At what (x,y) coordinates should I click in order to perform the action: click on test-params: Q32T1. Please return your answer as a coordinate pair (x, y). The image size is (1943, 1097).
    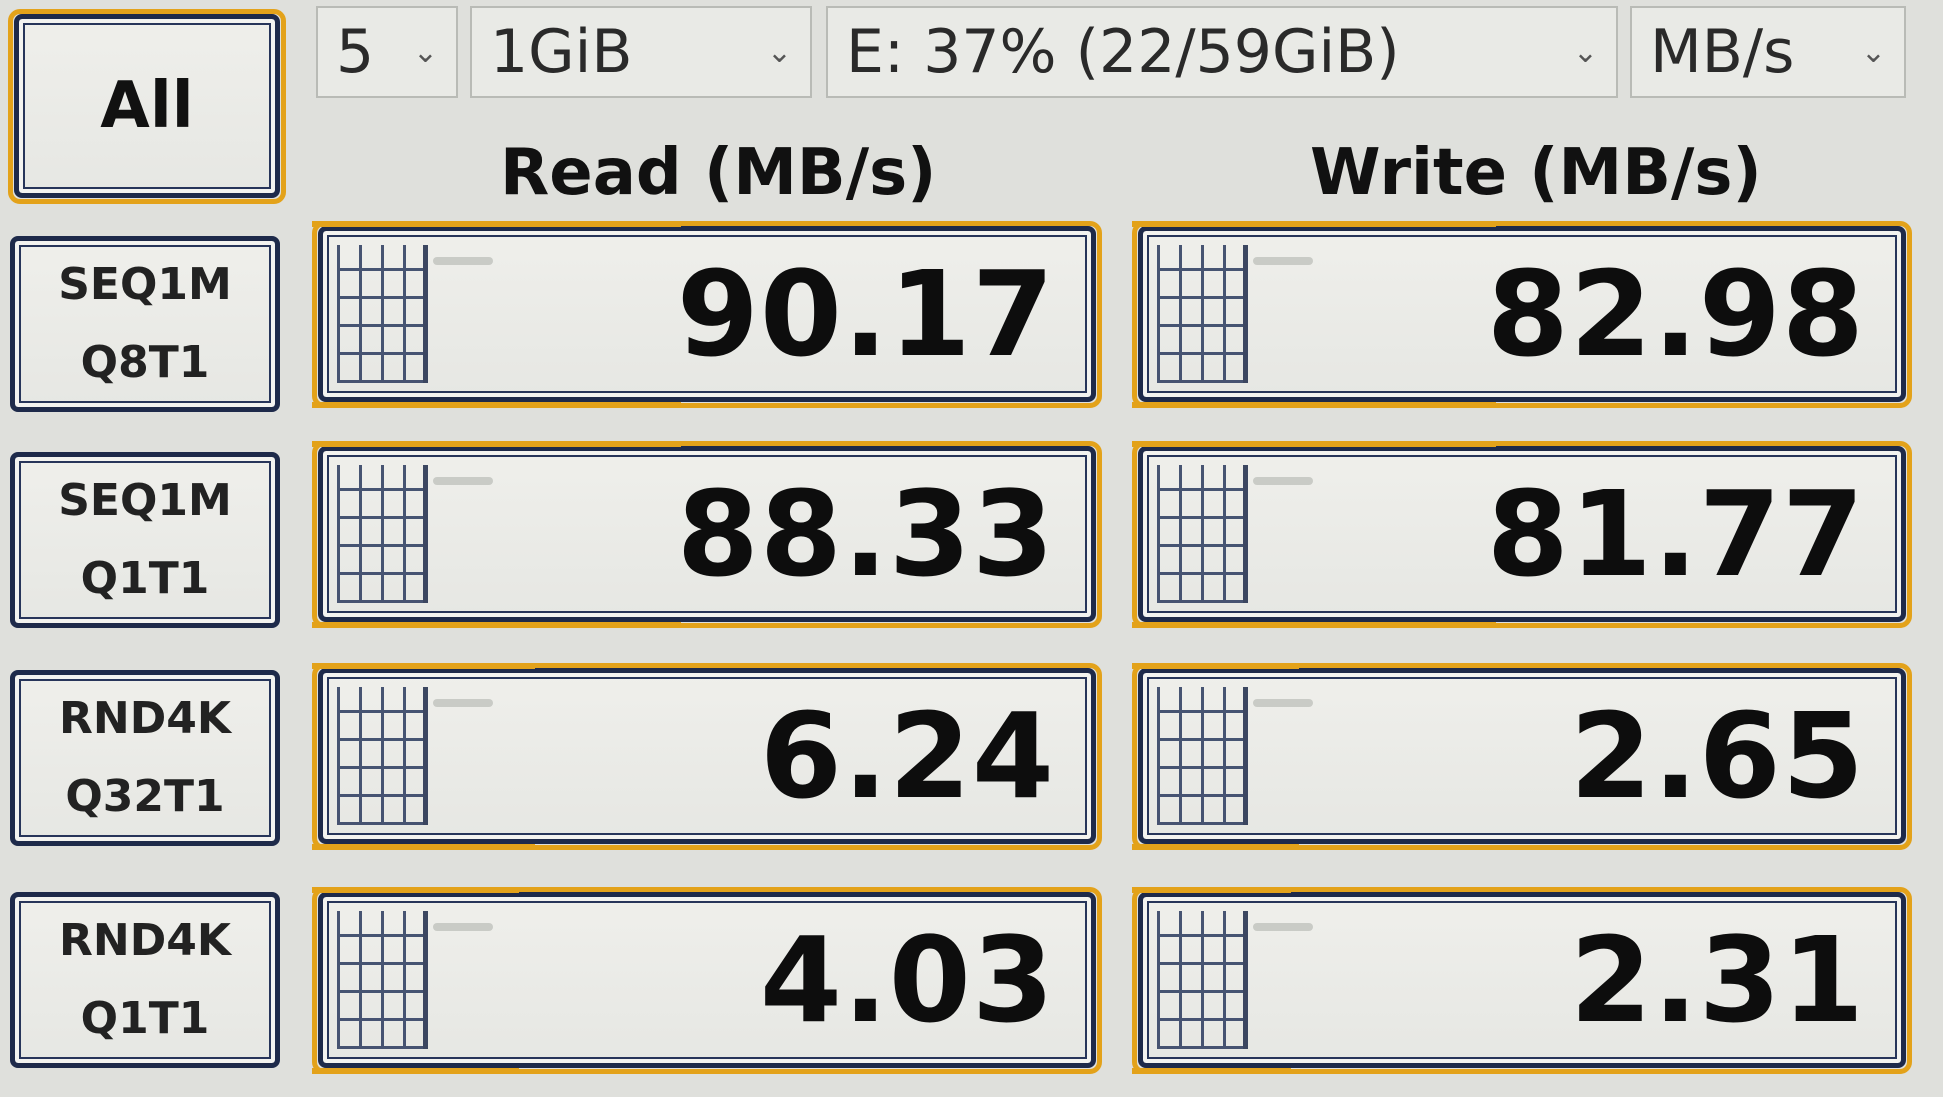
    Looking at the image, I should click on (145, 796).